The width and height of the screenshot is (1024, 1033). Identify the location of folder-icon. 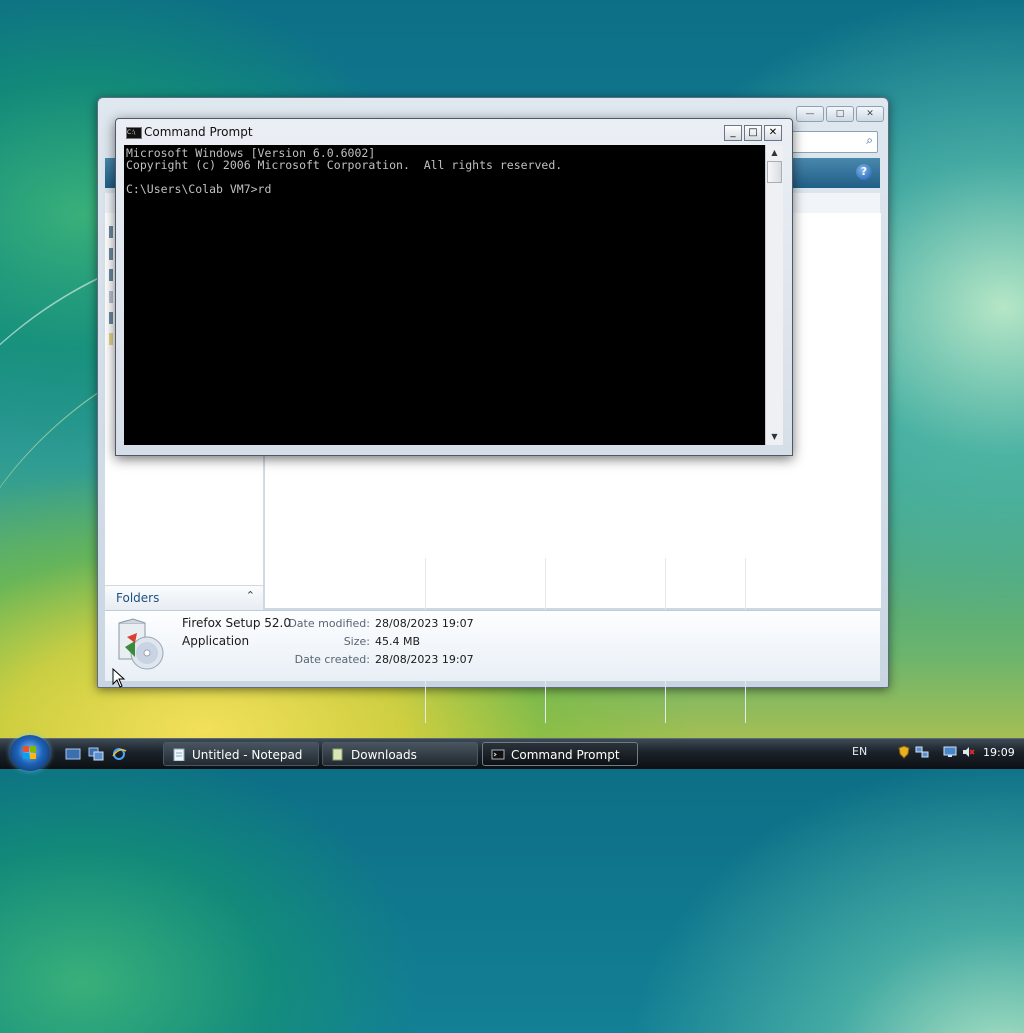
(337, 754).